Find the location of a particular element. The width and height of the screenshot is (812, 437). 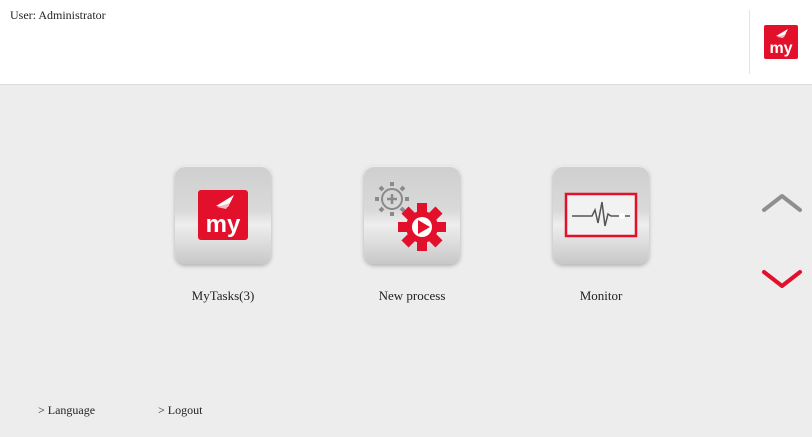

monitor-pulse-icon is located at coordinates (601, 215).